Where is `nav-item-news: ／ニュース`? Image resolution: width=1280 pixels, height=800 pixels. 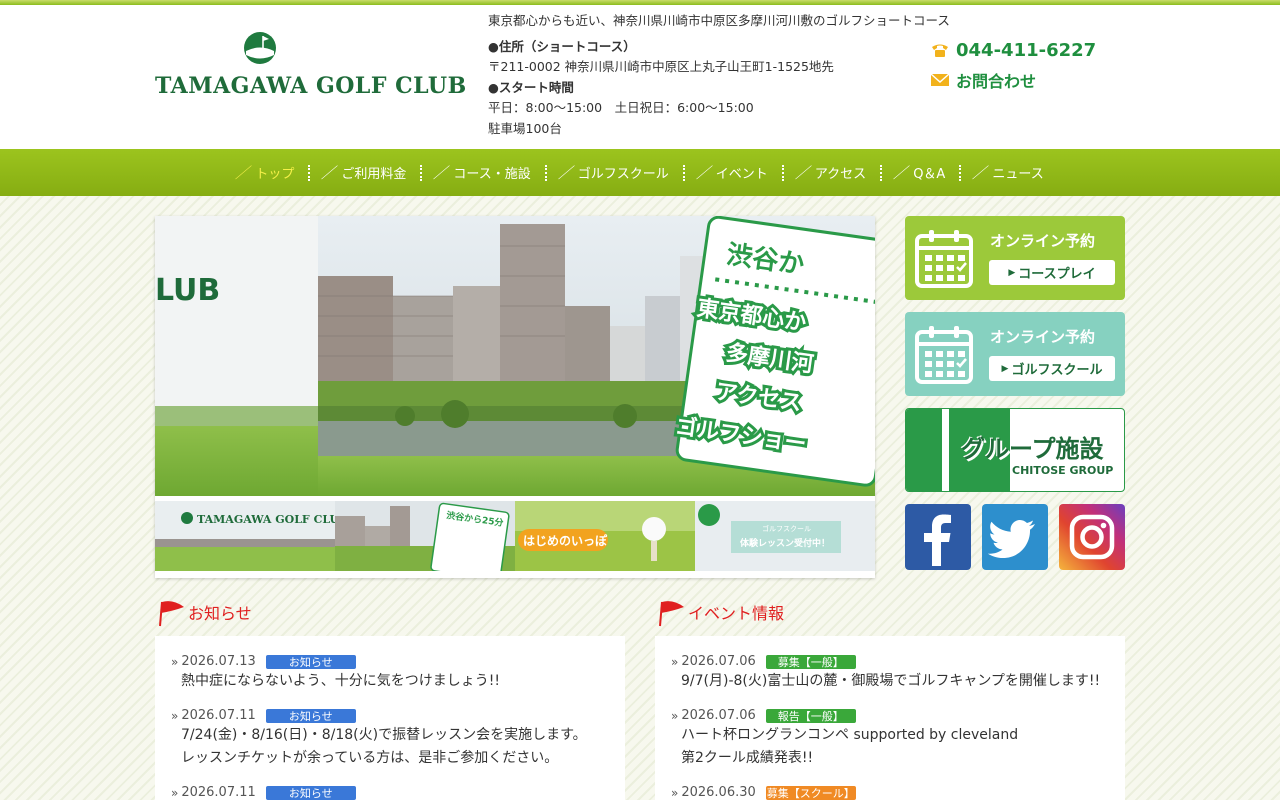 nav-item-news: ／ニュース is located at coordinates (1008, 172).